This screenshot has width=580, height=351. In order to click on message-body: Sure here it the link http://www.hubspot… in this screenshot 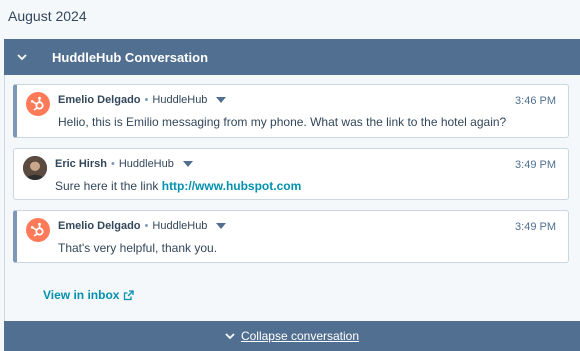, I will do `click(178, 186)`.